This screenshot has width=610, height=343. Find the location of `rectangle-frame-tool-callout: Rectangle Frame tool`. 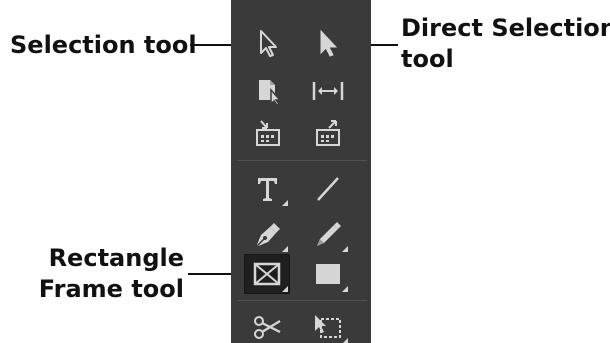

rectangle-frame-tool-callout: Rectangle Frame tool is located at coordinates (102, 274).